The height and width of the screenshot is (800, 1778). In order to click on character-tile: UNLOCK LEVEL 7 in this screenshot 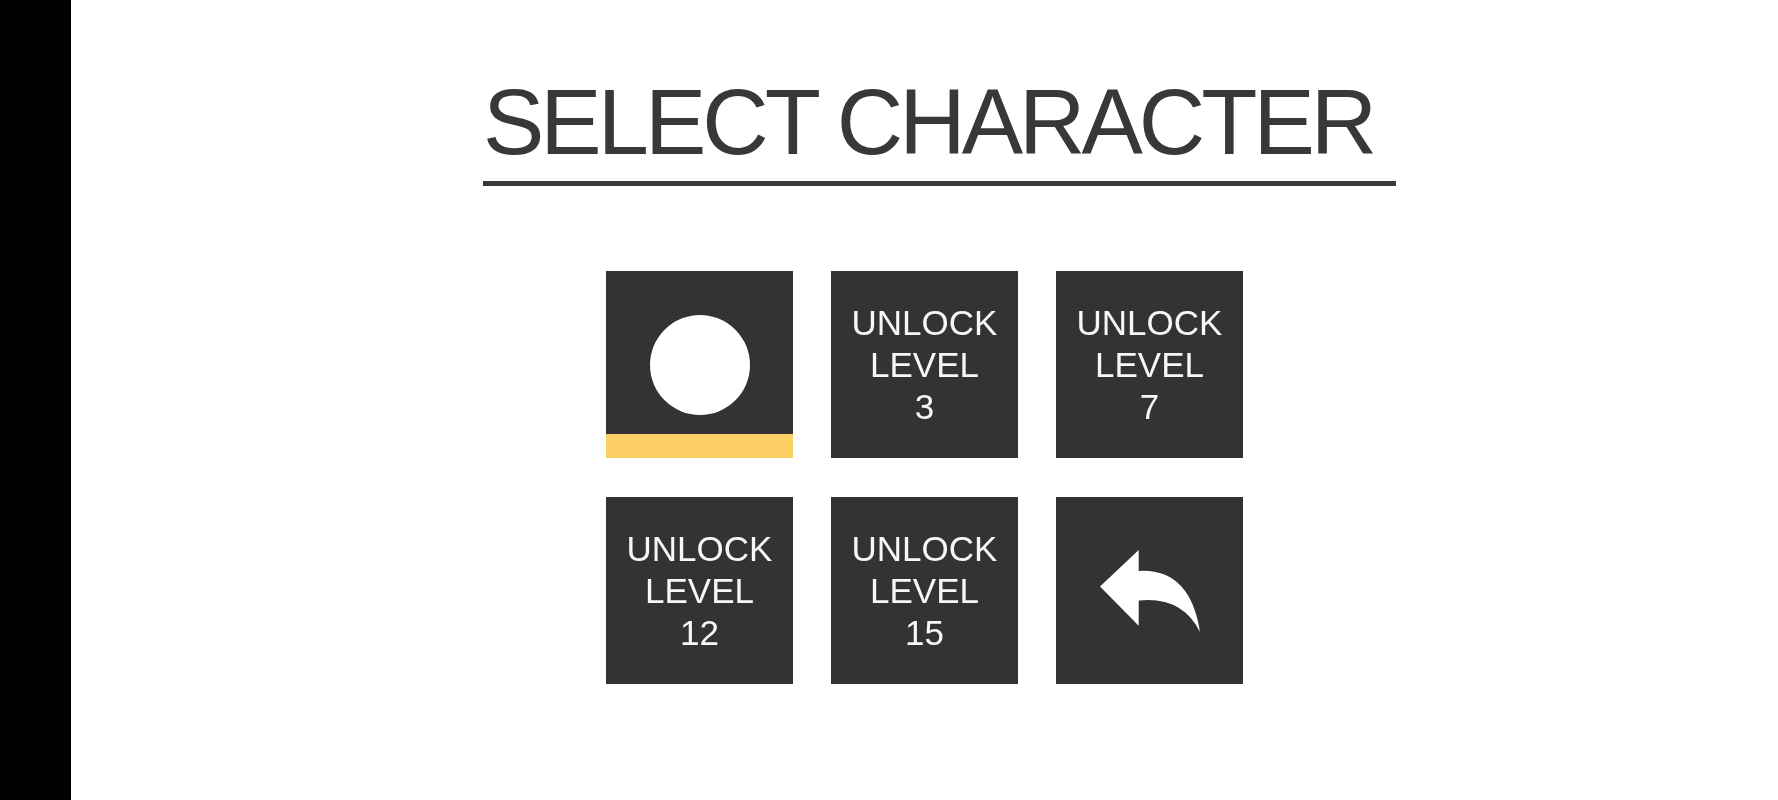, I will do `click(1149, 364)`.